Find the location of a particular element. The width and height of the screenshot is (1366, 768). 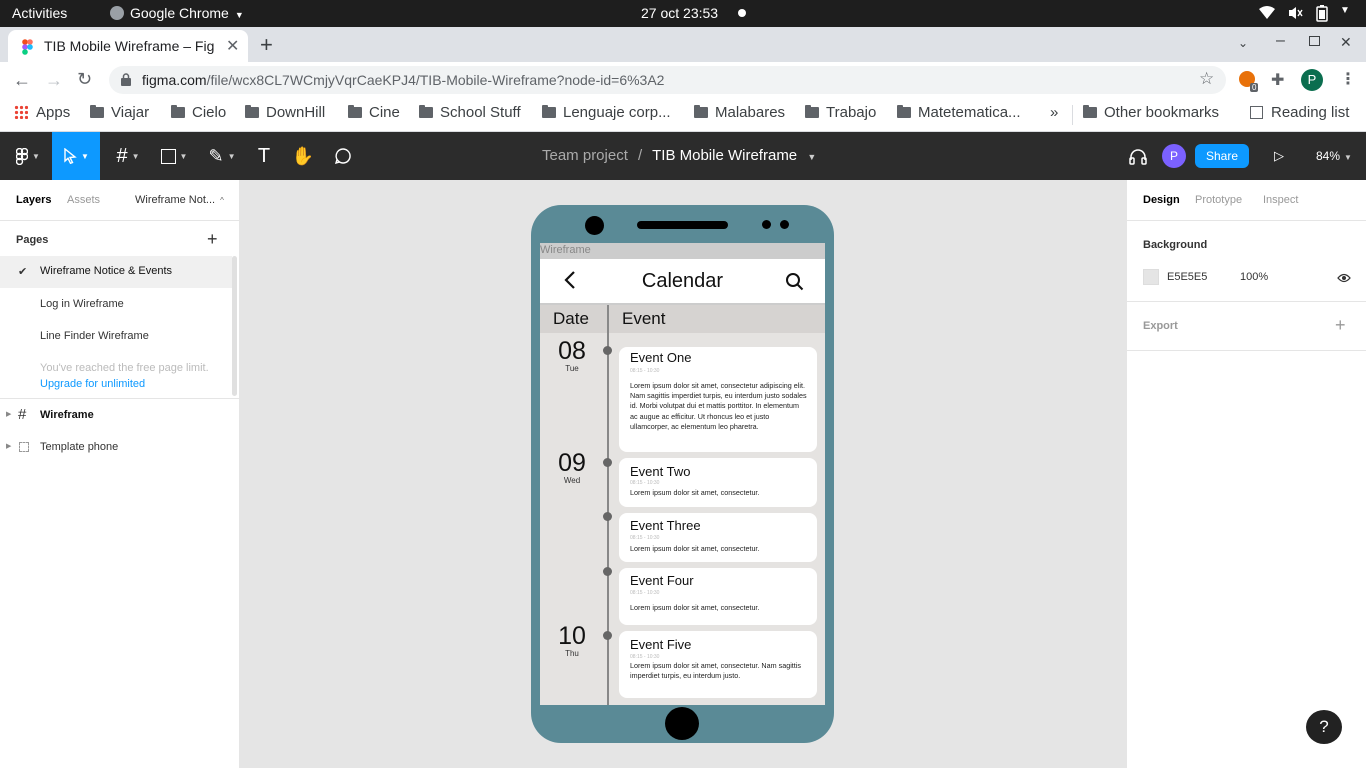

comment-tool-icon is located at coordinates (343, 156).